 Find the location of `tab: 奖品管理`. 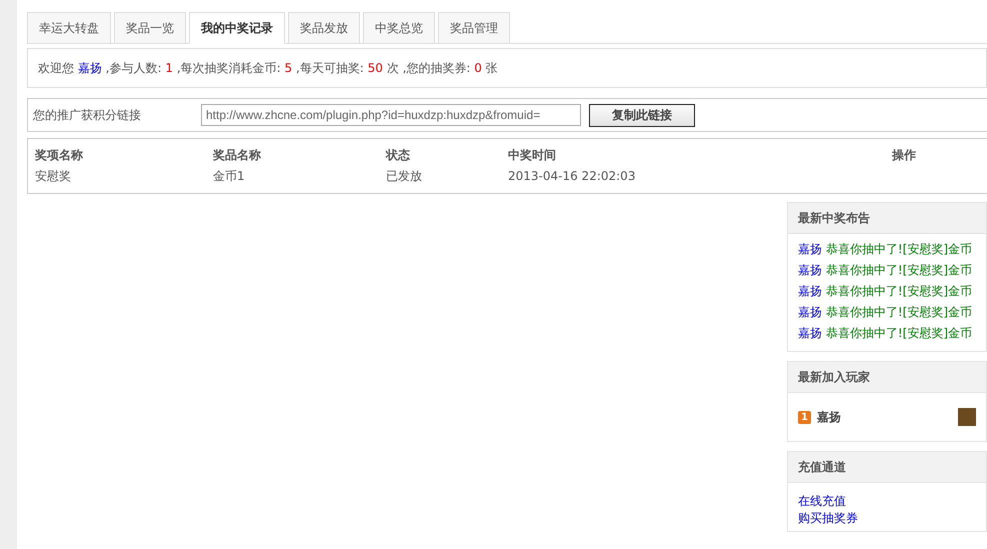

tab: 奖品管理 is located at coordinates (474, 28).